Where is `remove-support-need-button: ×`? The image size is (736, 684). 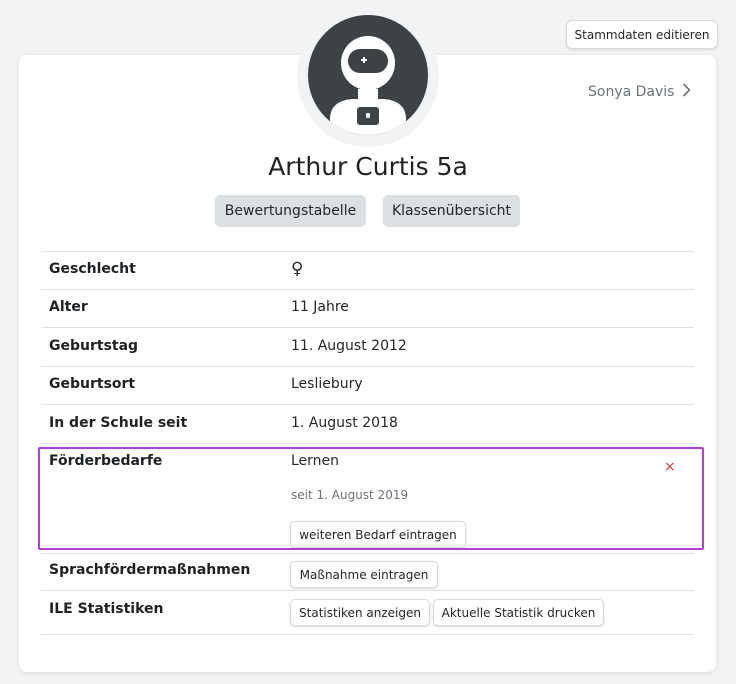
remove-support-need-button: × is located at coordinates (670, 467).